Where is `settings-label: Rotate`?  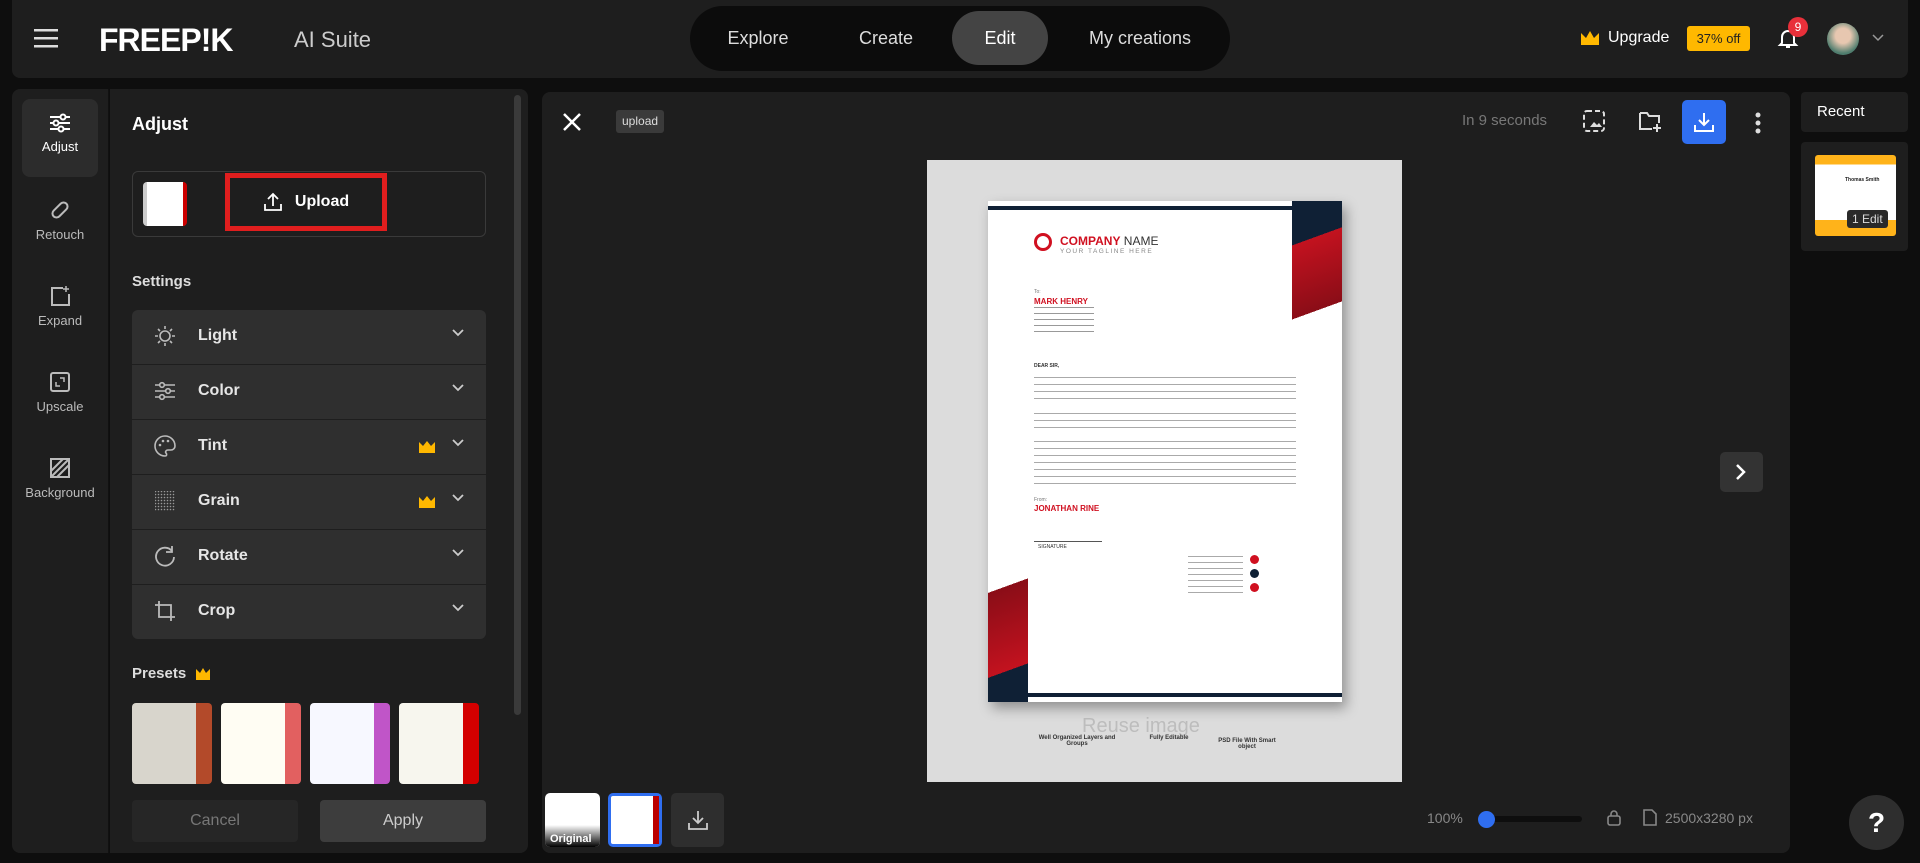 settings-label: Rotate is located at coordinates (223, 555).